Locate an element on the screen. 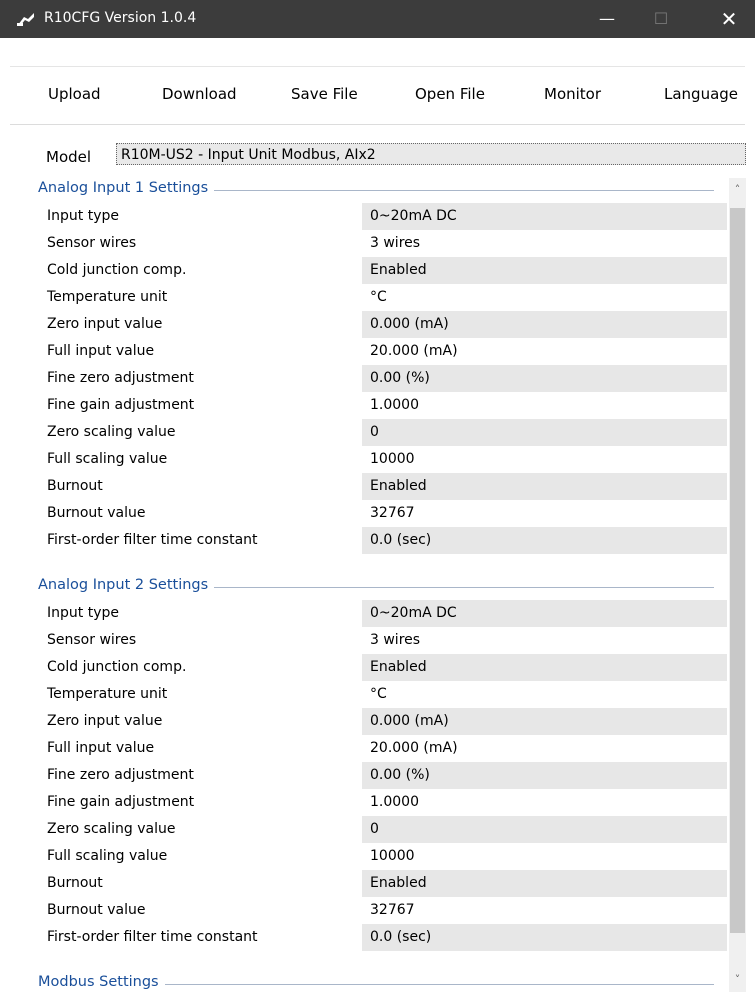  section-header: Analog Input 2 Settings is located at coordinates (376, 587).